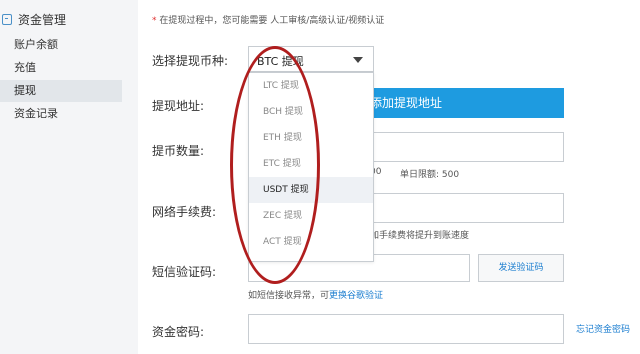  What do you see at coordinates (406, 329) in the screenshot?
I see `password-input` at bounding box center [406, 329].